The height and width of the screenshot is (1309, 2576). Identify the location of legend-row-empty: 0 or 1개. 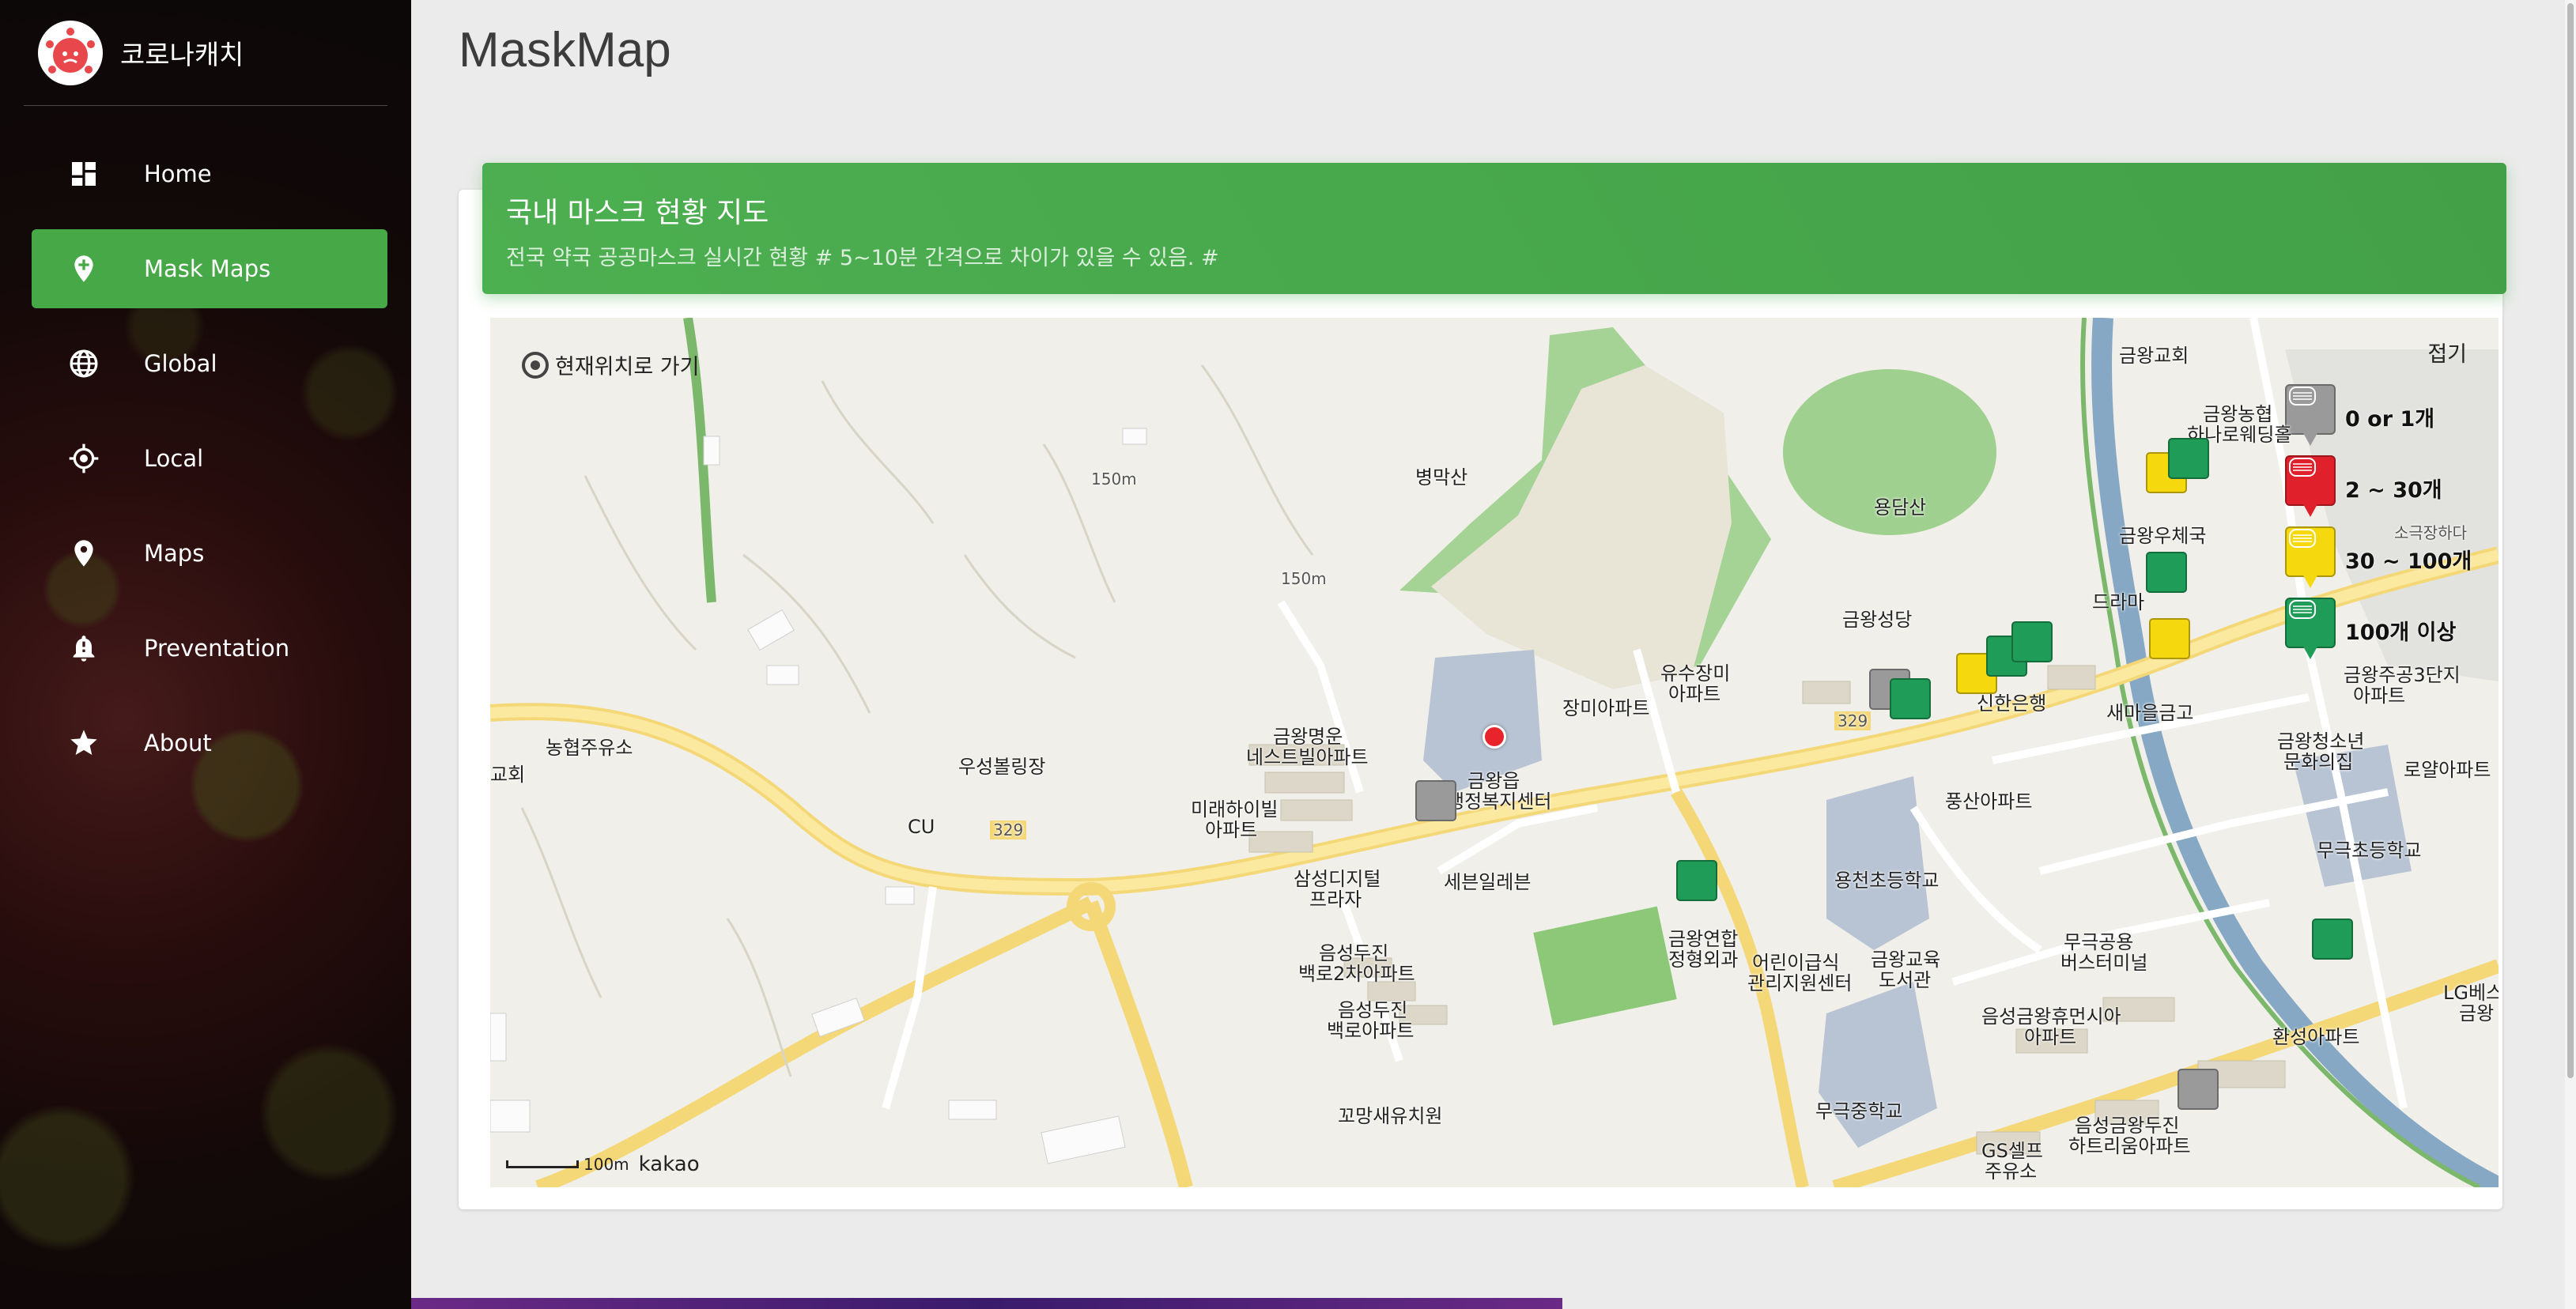
(2392, 417).